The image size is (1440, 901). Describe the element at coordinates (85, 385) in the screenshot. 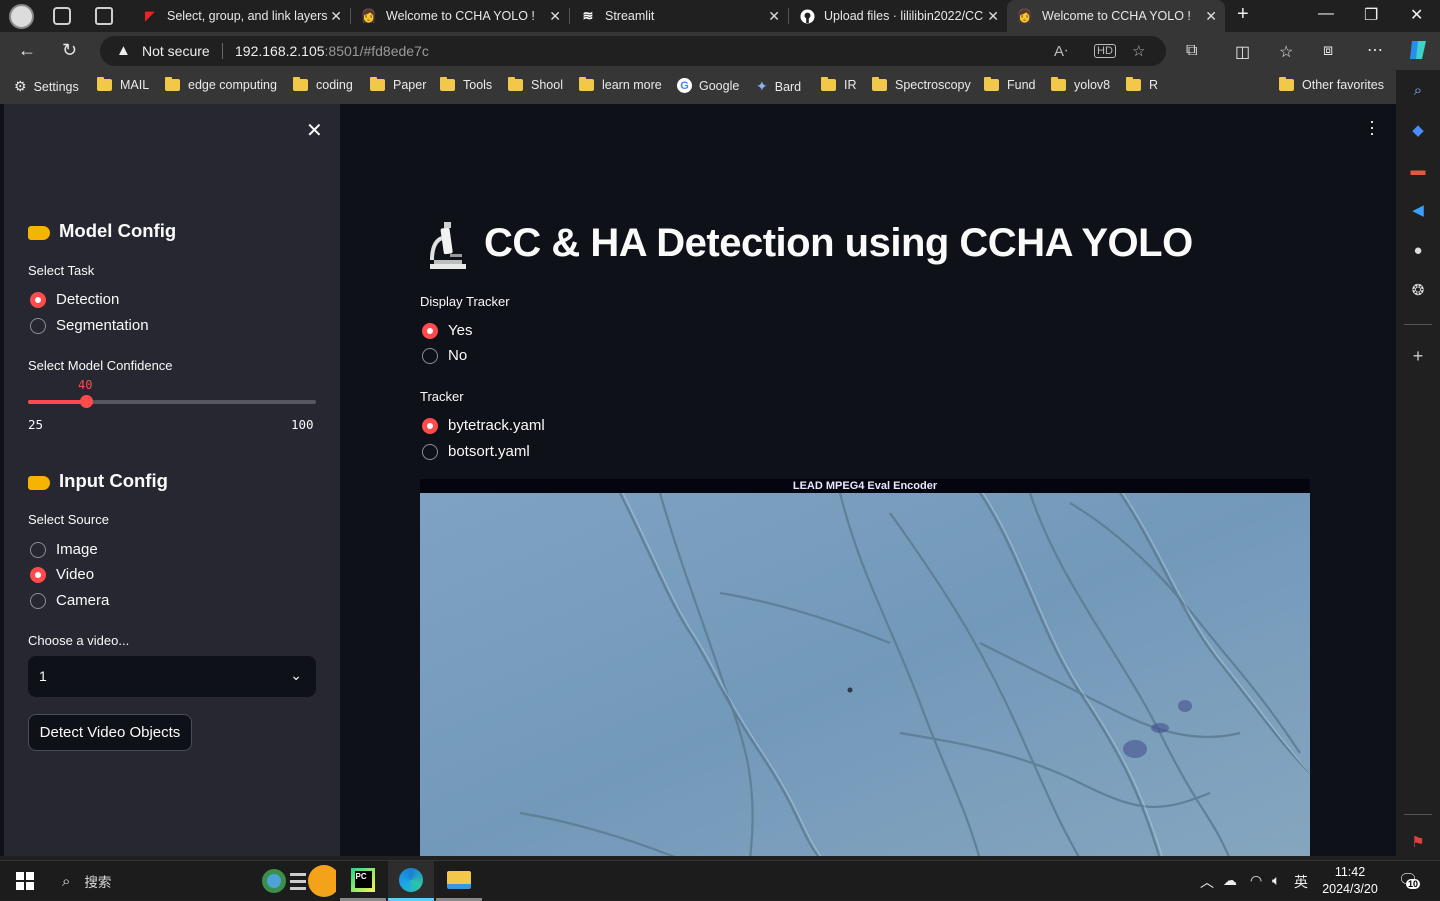

I see `confidence-value: 40` at that location.